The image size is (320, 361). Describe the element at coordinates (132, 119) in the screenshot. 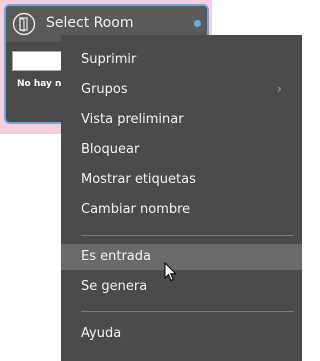

I see `menu-item-label: Vista preliminar` at that location.